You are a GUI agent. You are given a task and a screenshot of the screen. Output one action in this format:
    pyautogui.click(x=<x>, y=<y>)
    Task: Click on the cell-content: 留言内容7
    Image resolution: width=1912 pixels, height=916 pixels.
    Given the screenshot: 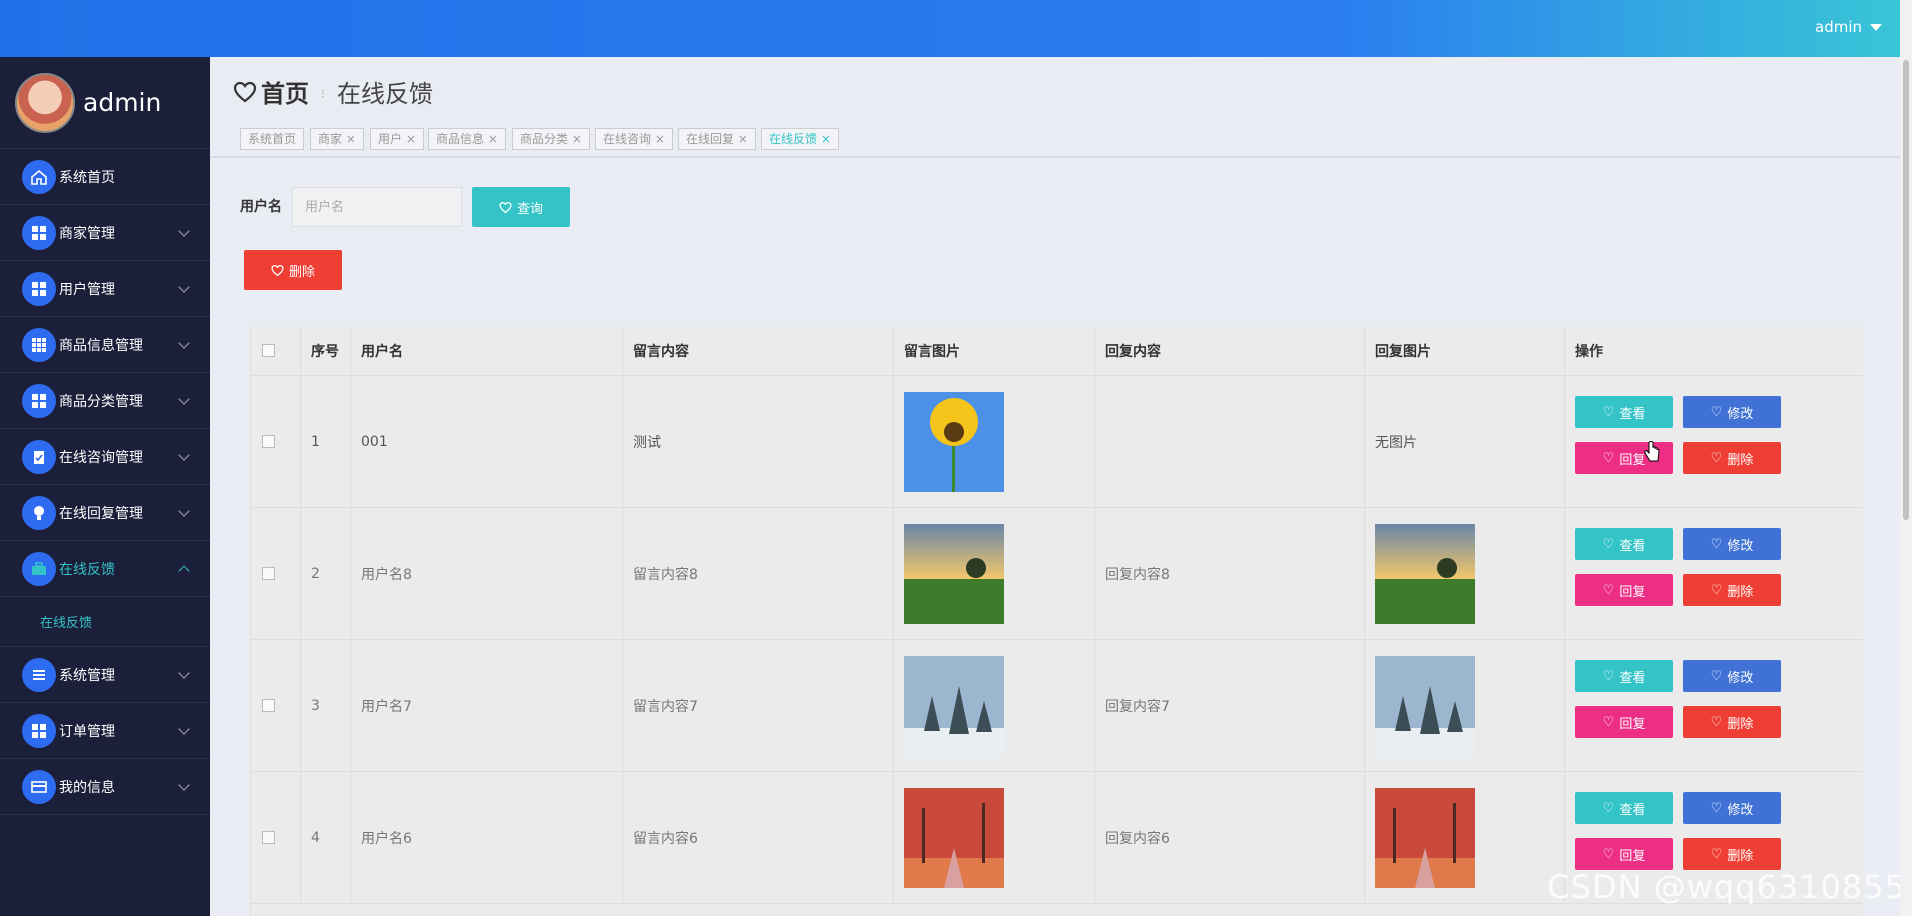 What is the action you would take?
    pyautogui.click(x=758, y=705)
    